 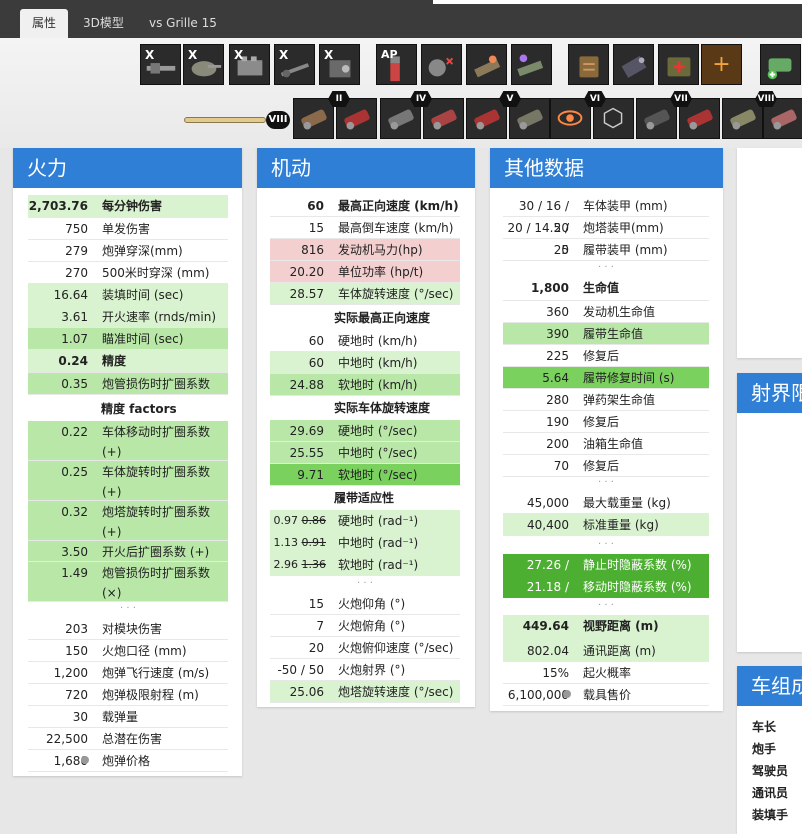 I want to click on stat-label: 车体旋转速度 (°/sec), so click(x=396, y=294).